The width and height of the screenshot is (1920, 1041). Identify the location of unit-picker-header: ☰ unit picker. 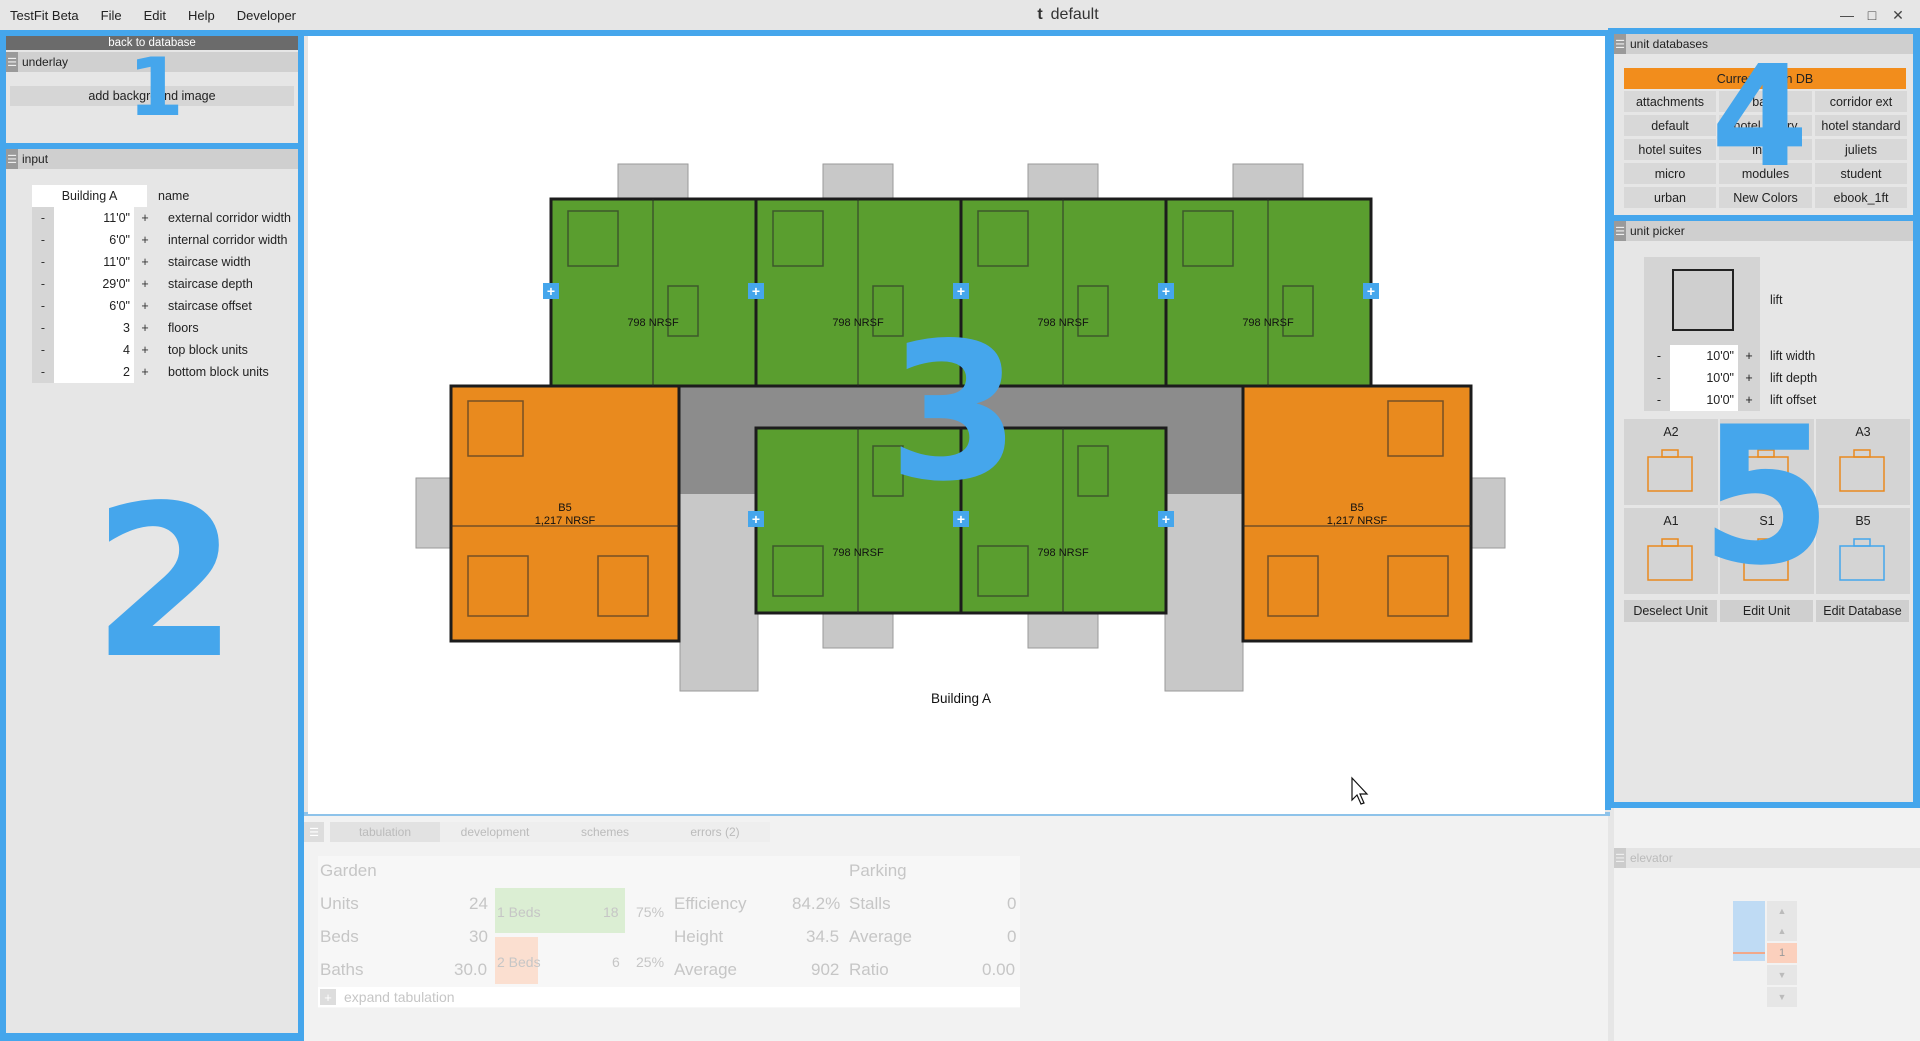
(1763, 231).